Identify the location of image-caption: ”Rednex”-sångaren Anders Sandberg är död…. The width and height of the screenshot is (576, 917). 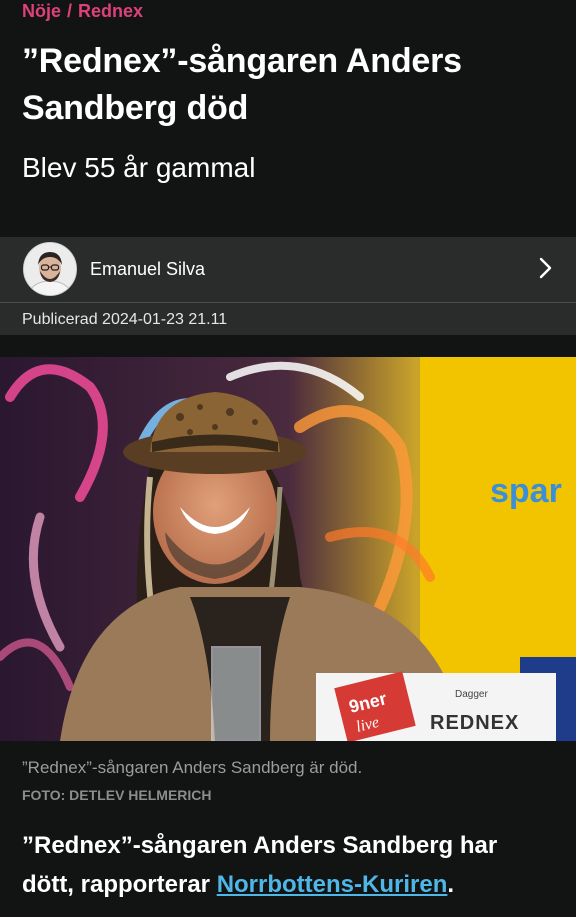
(192, 767).